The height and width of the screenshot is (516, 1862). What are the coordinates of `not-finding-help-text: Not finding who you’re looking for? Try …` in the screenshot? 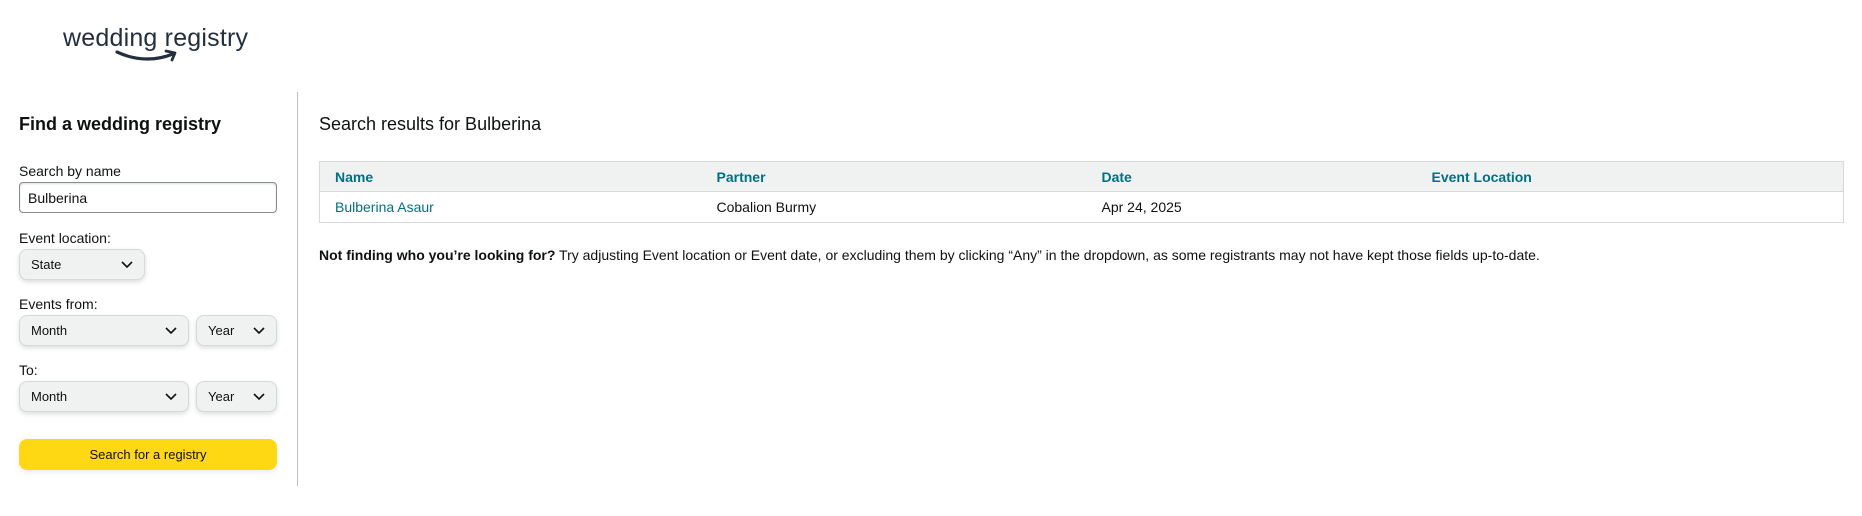 It's located at (929, 255).